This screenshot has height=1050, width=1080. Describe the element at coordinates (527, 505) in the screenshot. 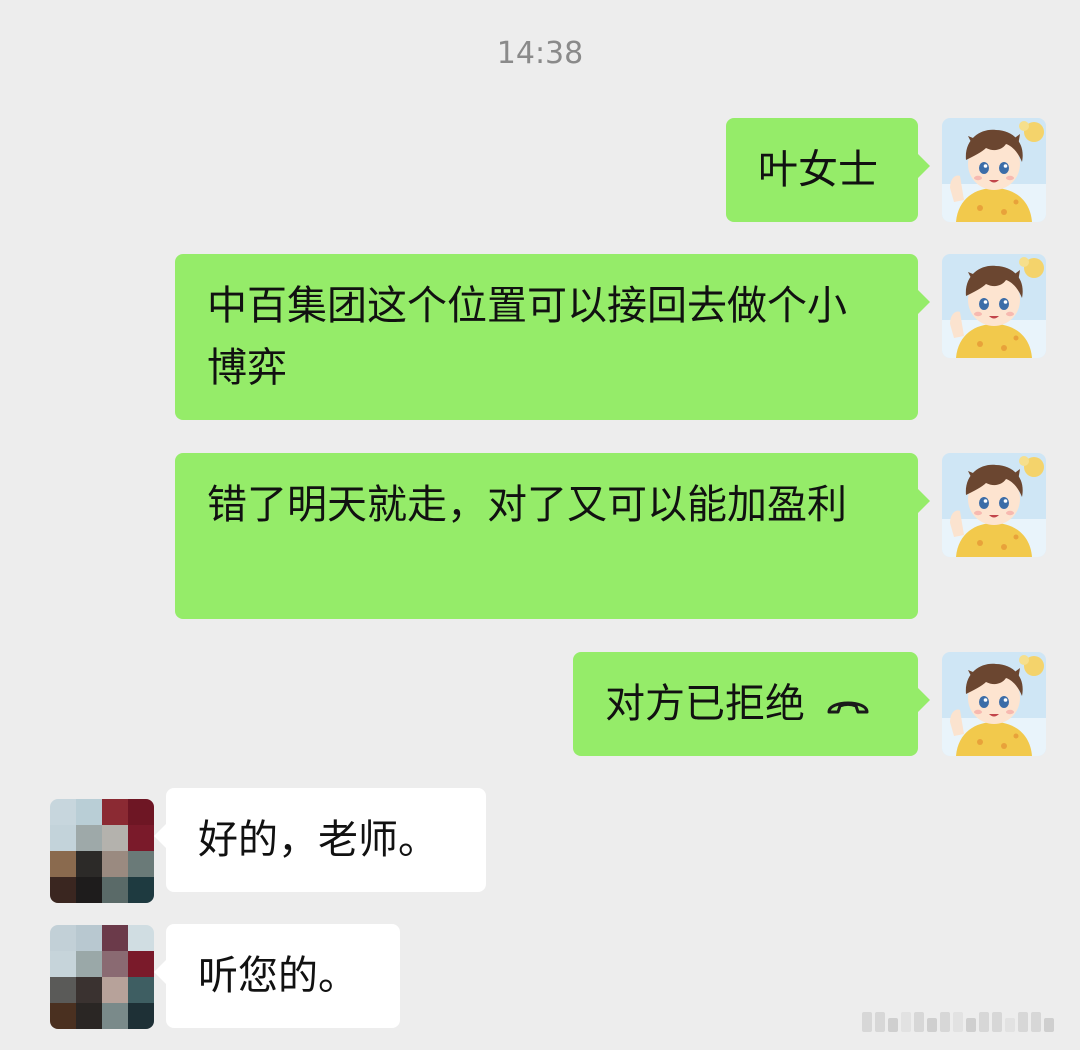

I see `message-text: 错了明天就走，对了又可以能加盈利` at that location.